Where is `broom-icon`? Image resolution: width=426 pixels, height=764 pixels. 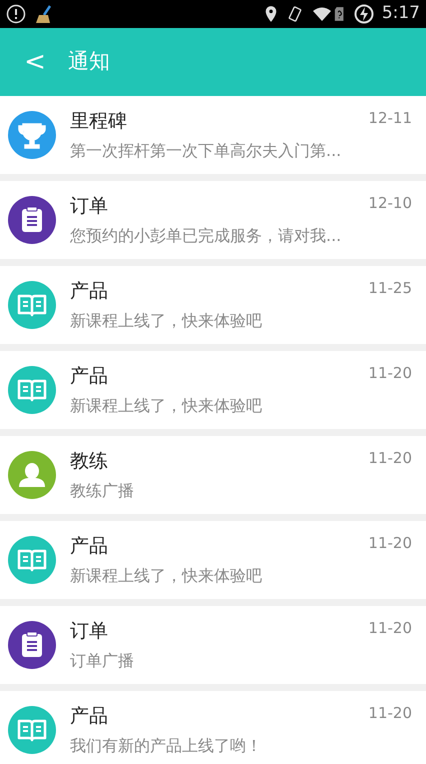 broom-icon is located at coordinates (44, 14).